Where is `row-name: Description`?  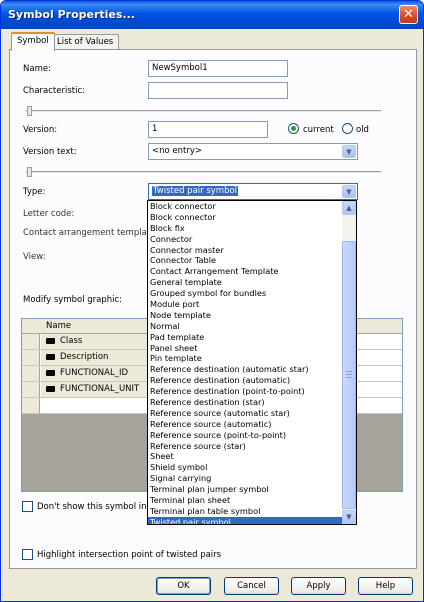
row-name: Description is located at coordinates (84, 357).